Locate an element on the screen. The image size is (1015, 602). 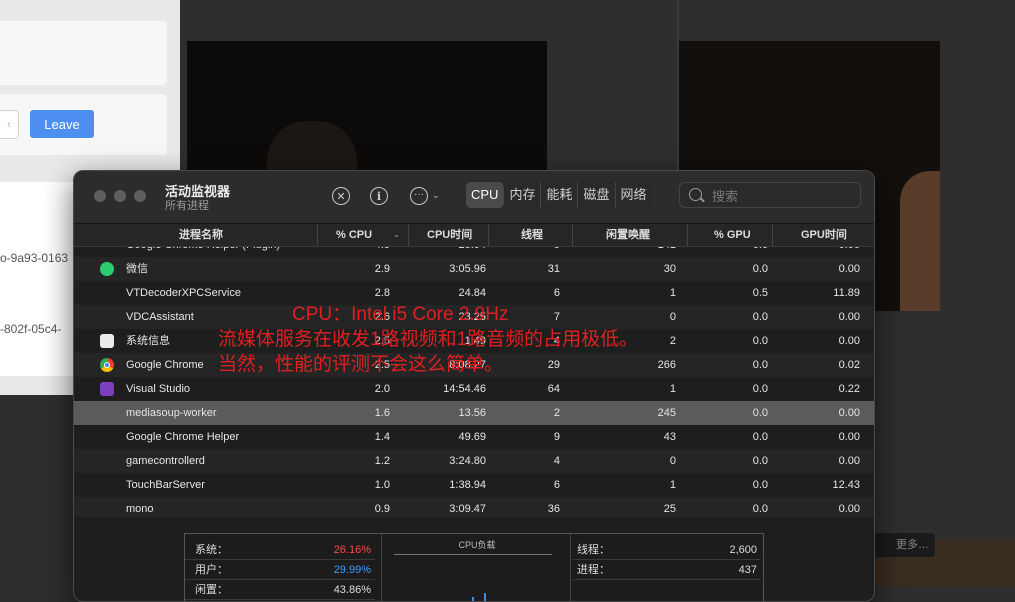
chevron-down-icon: ⌄ is located at coordinates (436, 195).